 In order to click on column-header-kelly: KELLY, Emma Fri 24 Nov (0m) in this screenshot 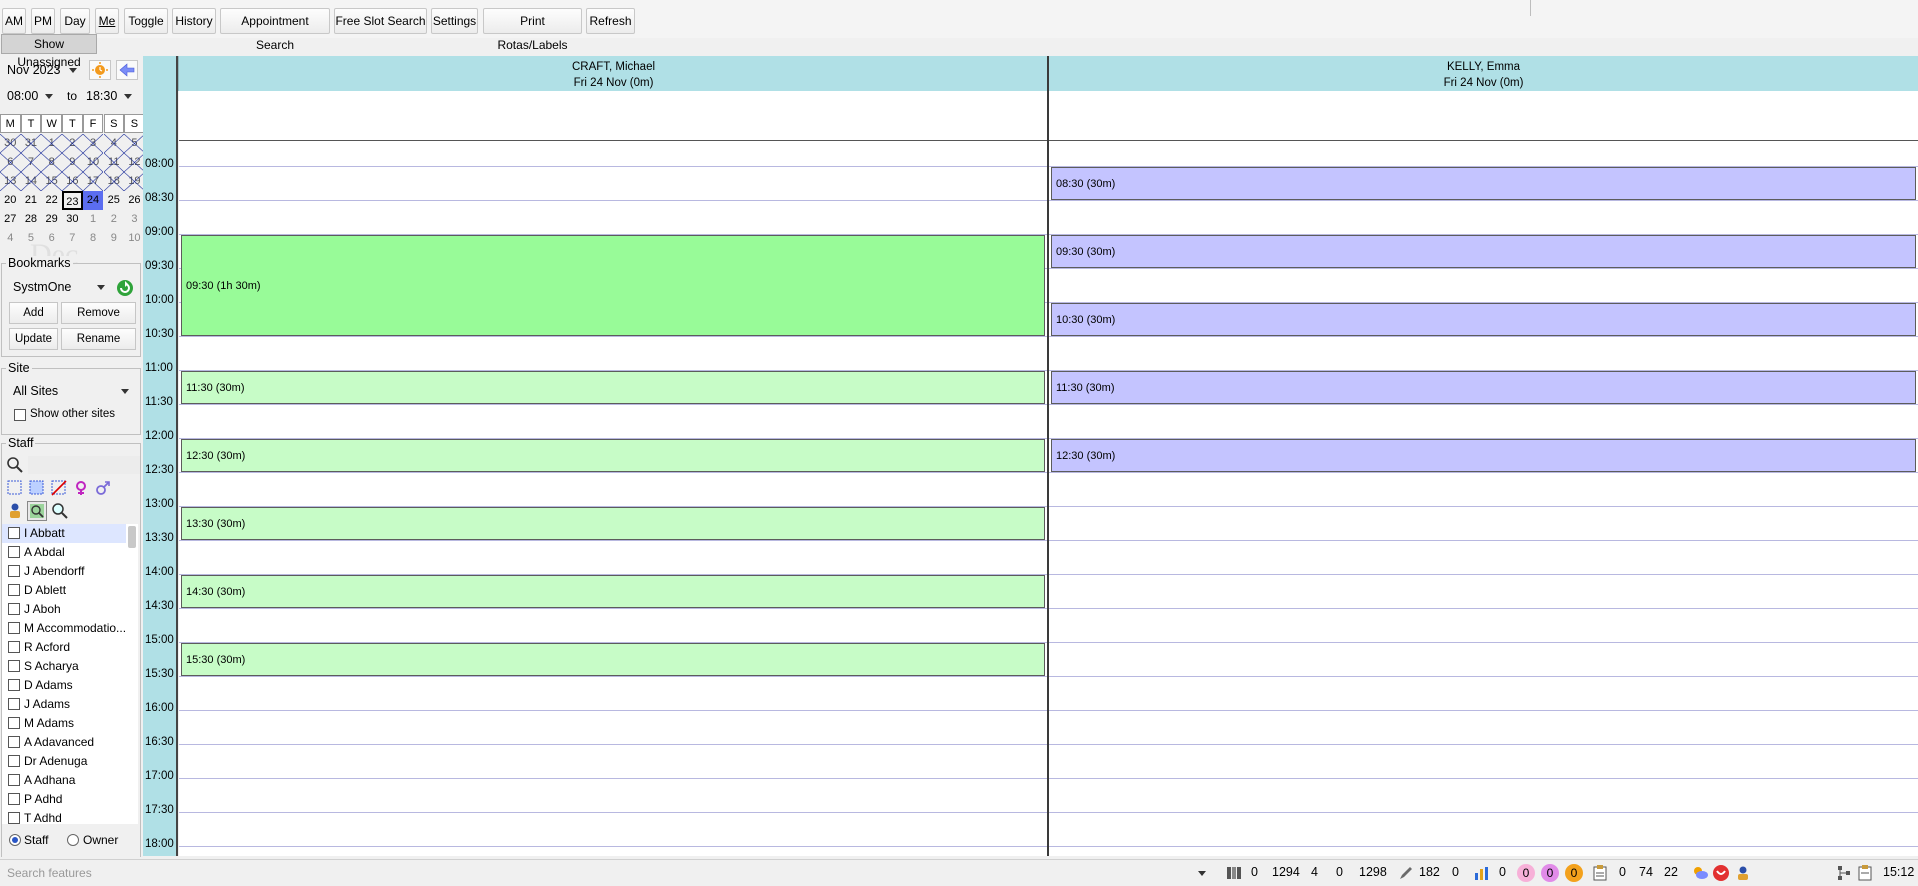, I will do `click(1483, 73)`.